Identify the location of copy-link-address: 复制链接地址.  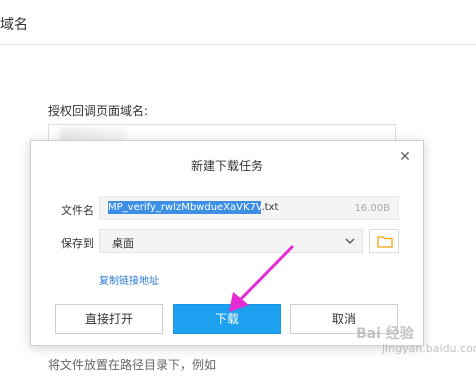
(129, 279).